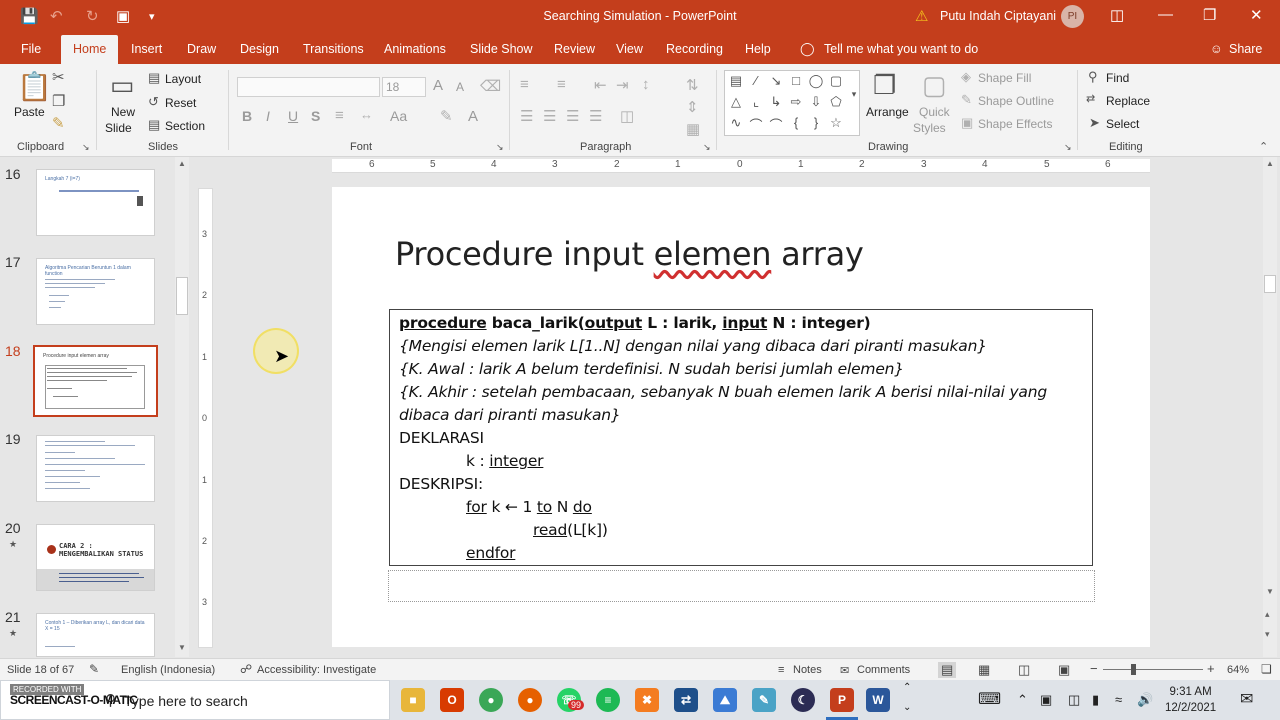 The image size is (1280, 720). I want to click on tab-insert: Insert, so click(146, 49).